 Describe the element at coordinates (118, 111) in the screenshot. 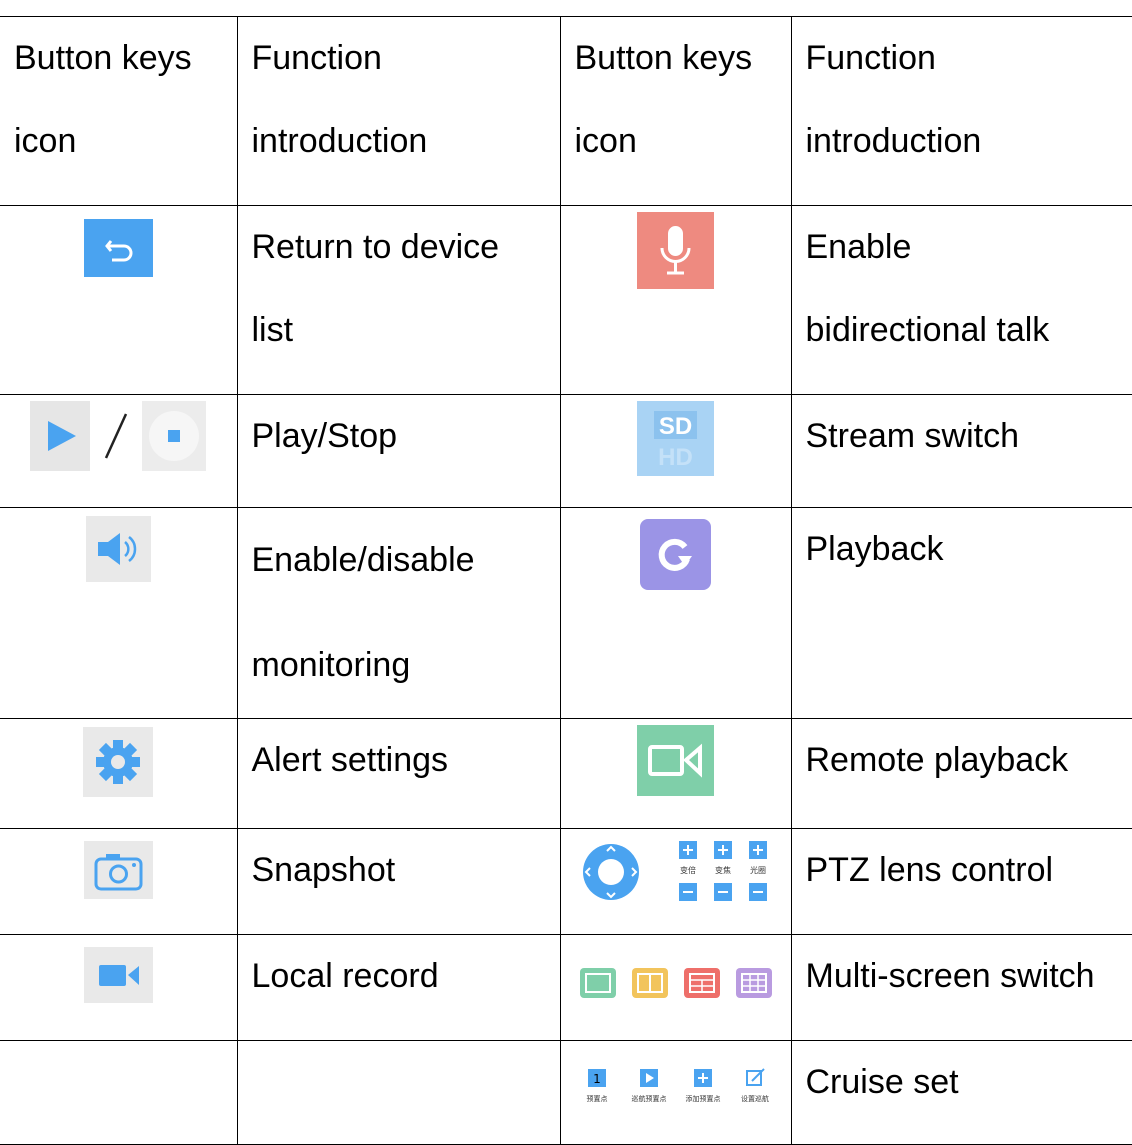

I see `header-col-icon-left: Button keys icon` at that location.